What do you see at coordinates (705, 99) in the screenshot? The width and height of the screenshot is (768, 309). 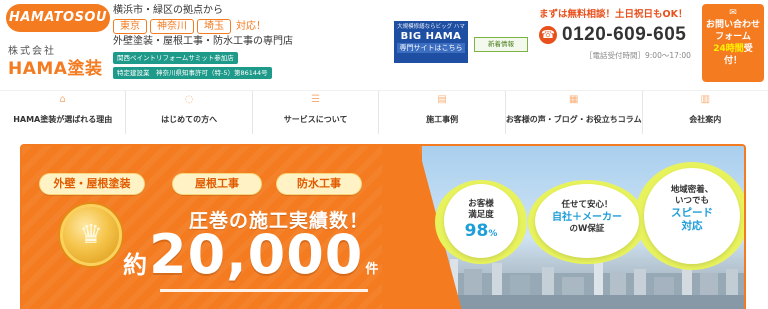 I see `building-icon: ▥` at bounding box center [705, 99].